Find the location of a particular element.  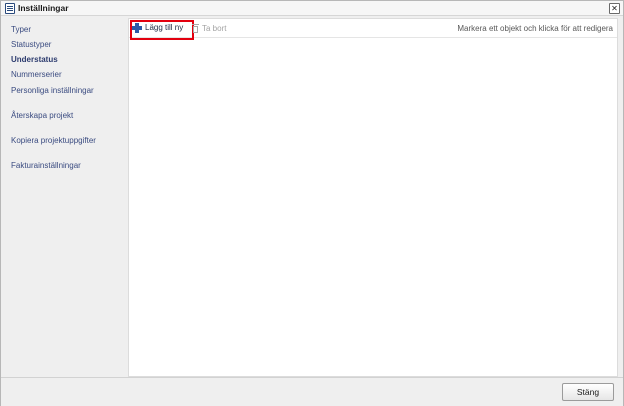

delete-label: Ta bort is located at coordinates (214, 28).